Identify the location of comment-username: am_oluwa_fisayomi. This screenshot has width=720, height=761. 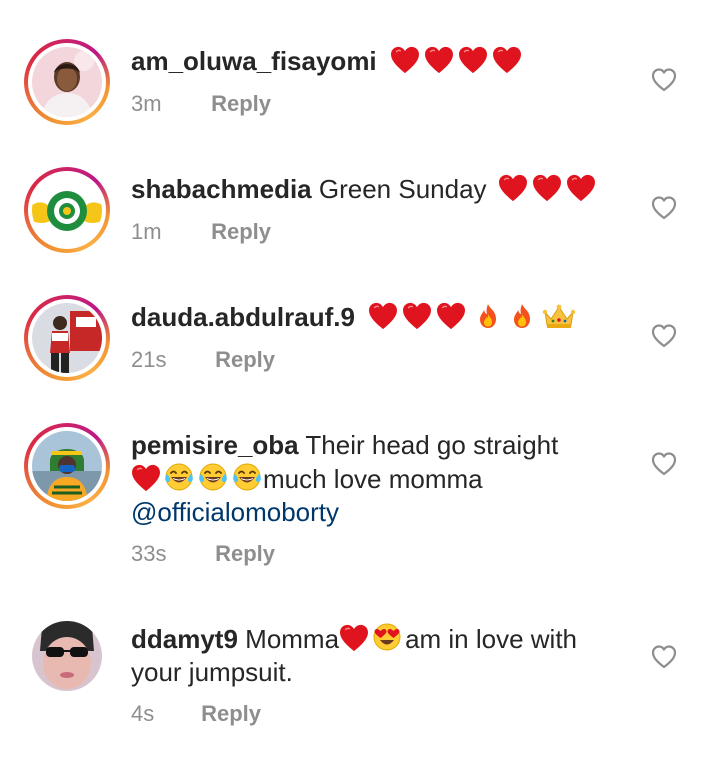
(254, 61).